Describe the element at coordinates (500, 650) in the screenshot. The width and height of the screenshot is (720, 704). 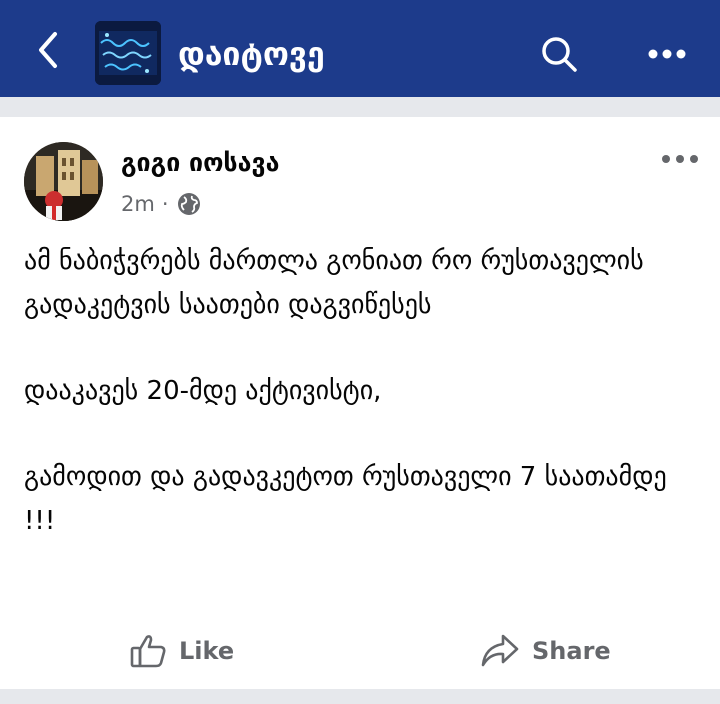
I see `share-arrow-icon` at that location.